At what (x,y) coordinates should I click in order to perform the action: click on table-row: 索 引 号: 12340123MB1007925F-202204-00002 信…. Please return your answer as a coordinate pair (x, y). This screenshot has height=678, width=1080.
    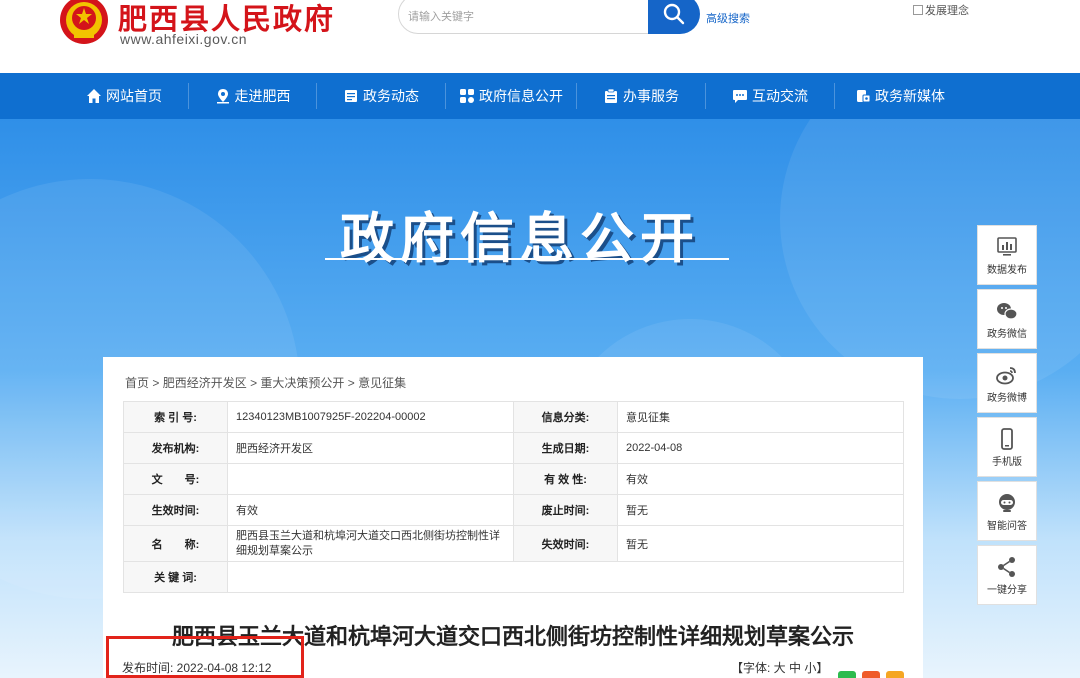
    Looking at the image, I should click on (513, 417).